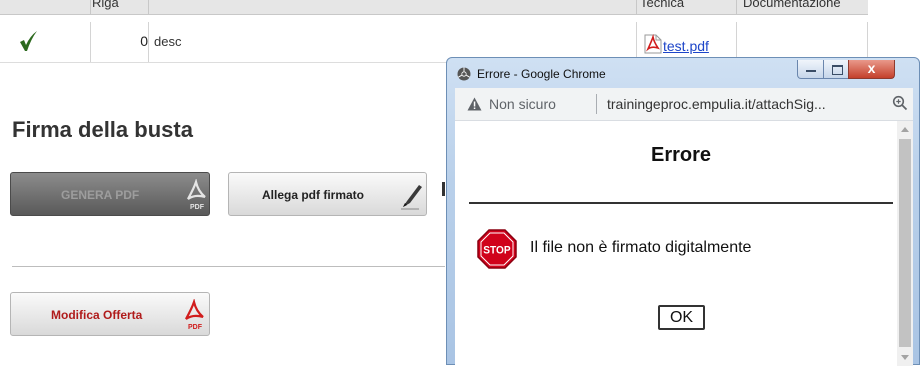 The height and width of the screenshot is (366, 920). What do you see at coordinates (474, 104) in the screenshot?
I see `warning-icon` at bounding box center [474, 104].